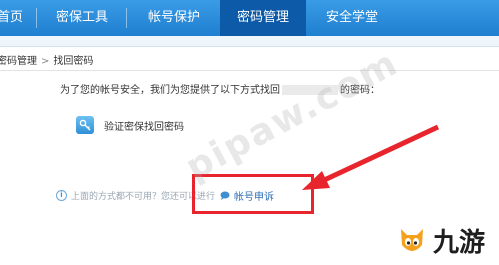 Image resolution: width=499 pixels, height=265 pixels. I want to click on fox-mascot-icon, so click(412, 240).